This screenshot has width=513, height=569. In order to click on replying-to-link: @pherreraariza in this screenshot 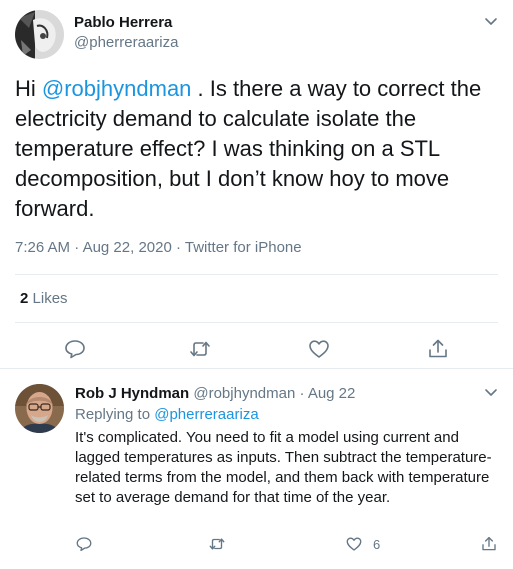, I will do `click(206, 414)`.